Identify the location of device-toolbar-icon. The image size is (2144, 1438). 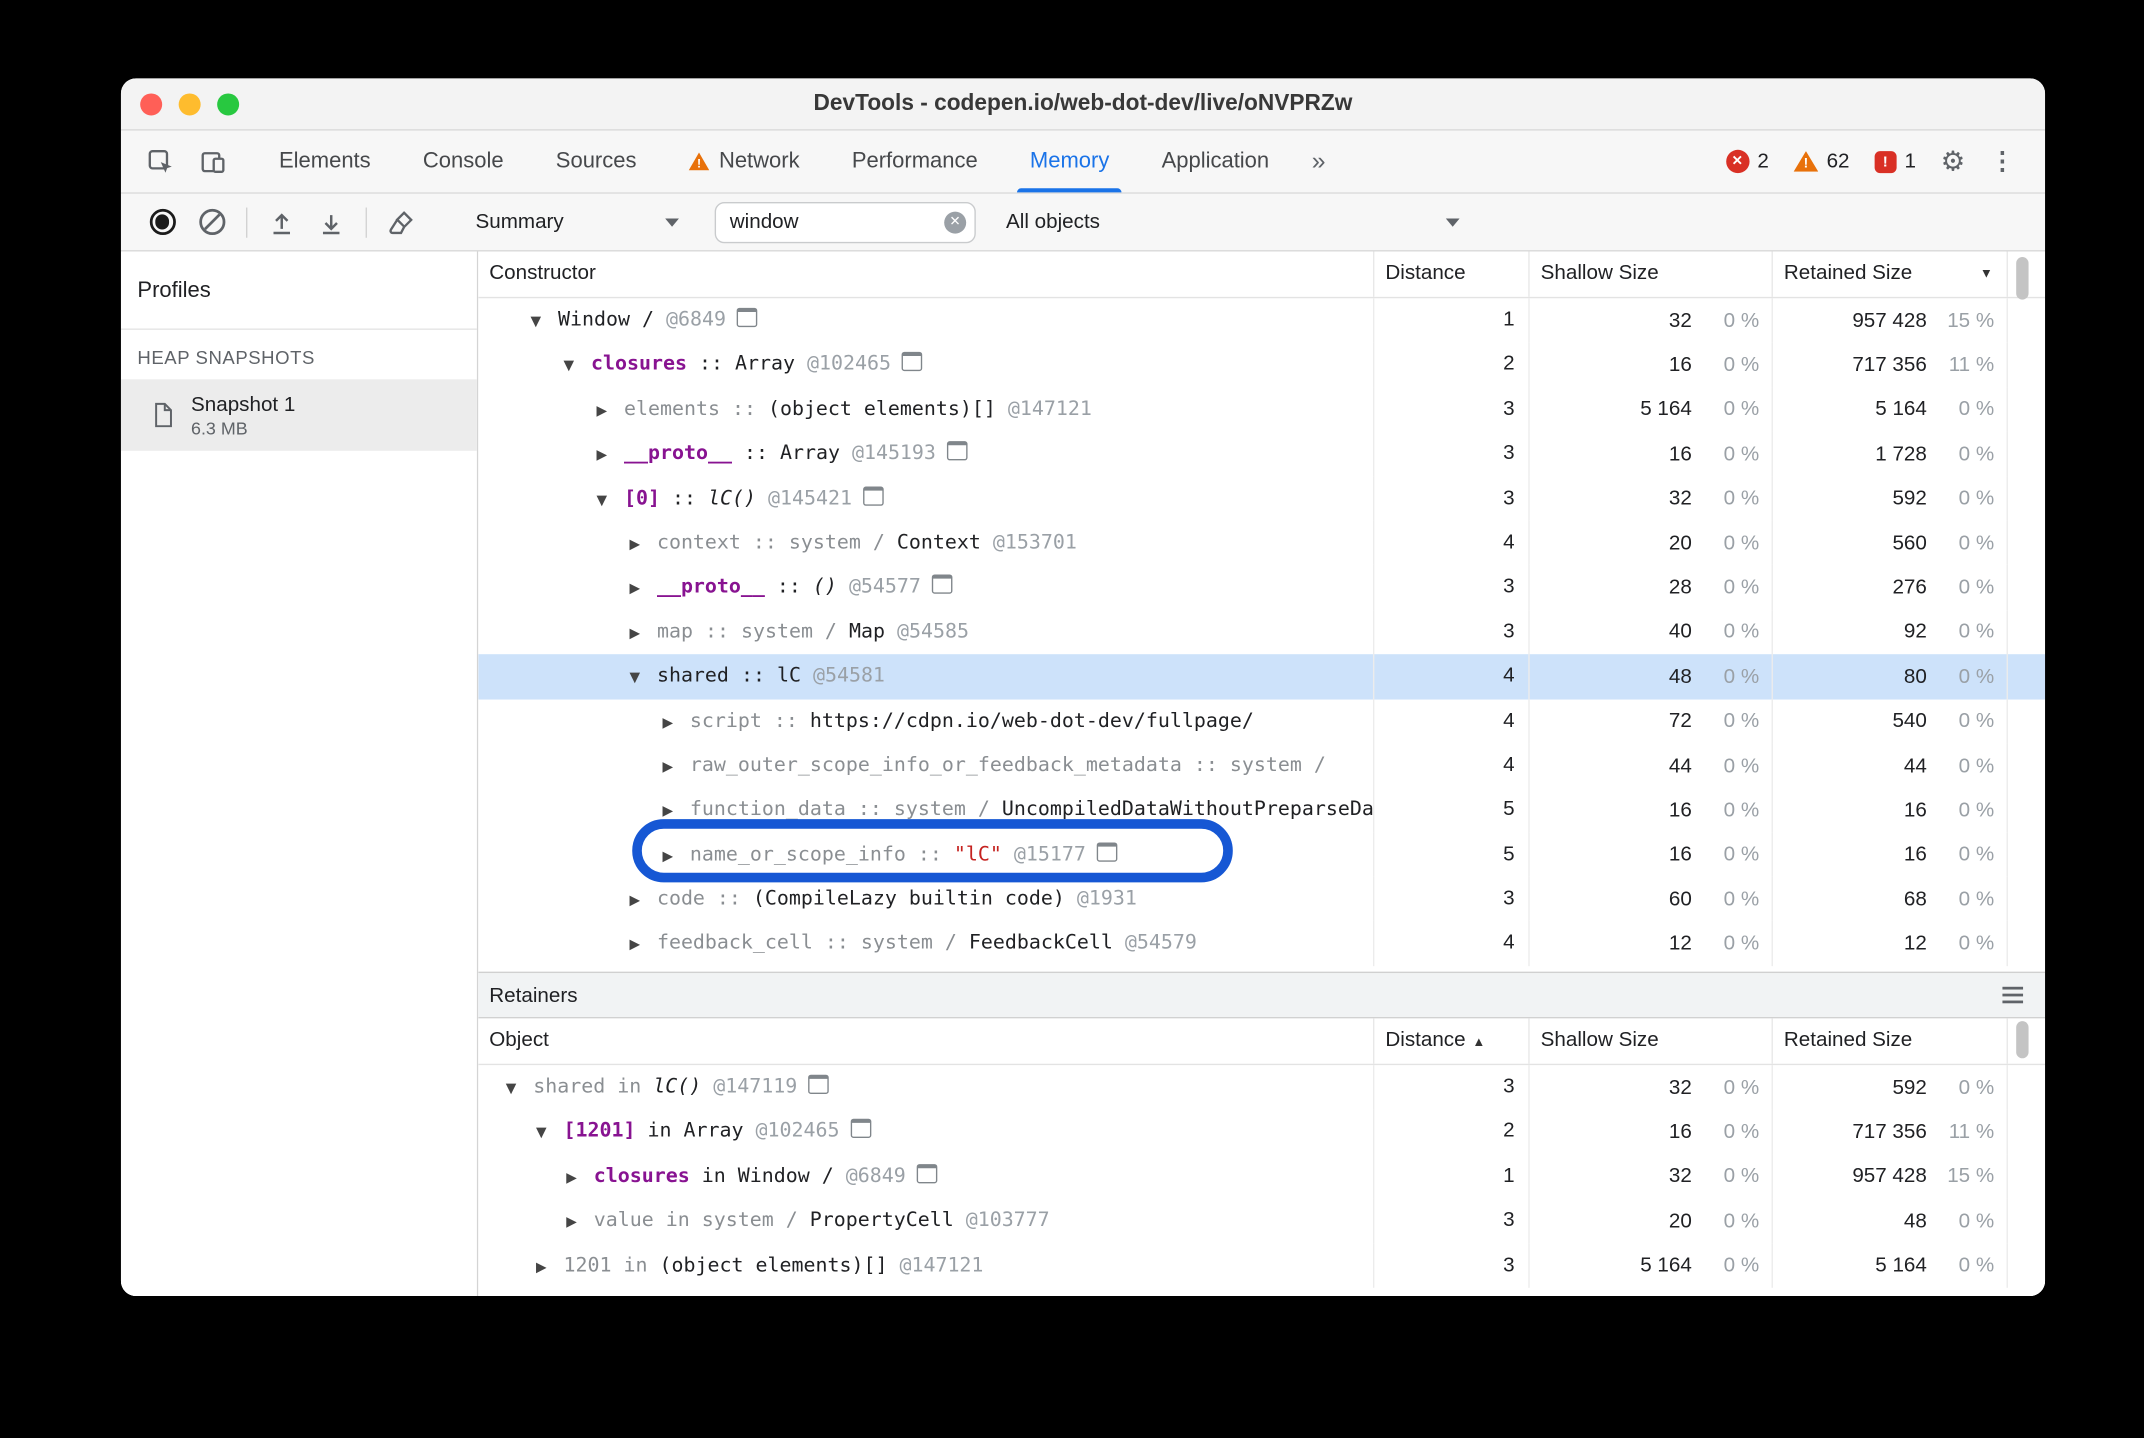
(213, 162).